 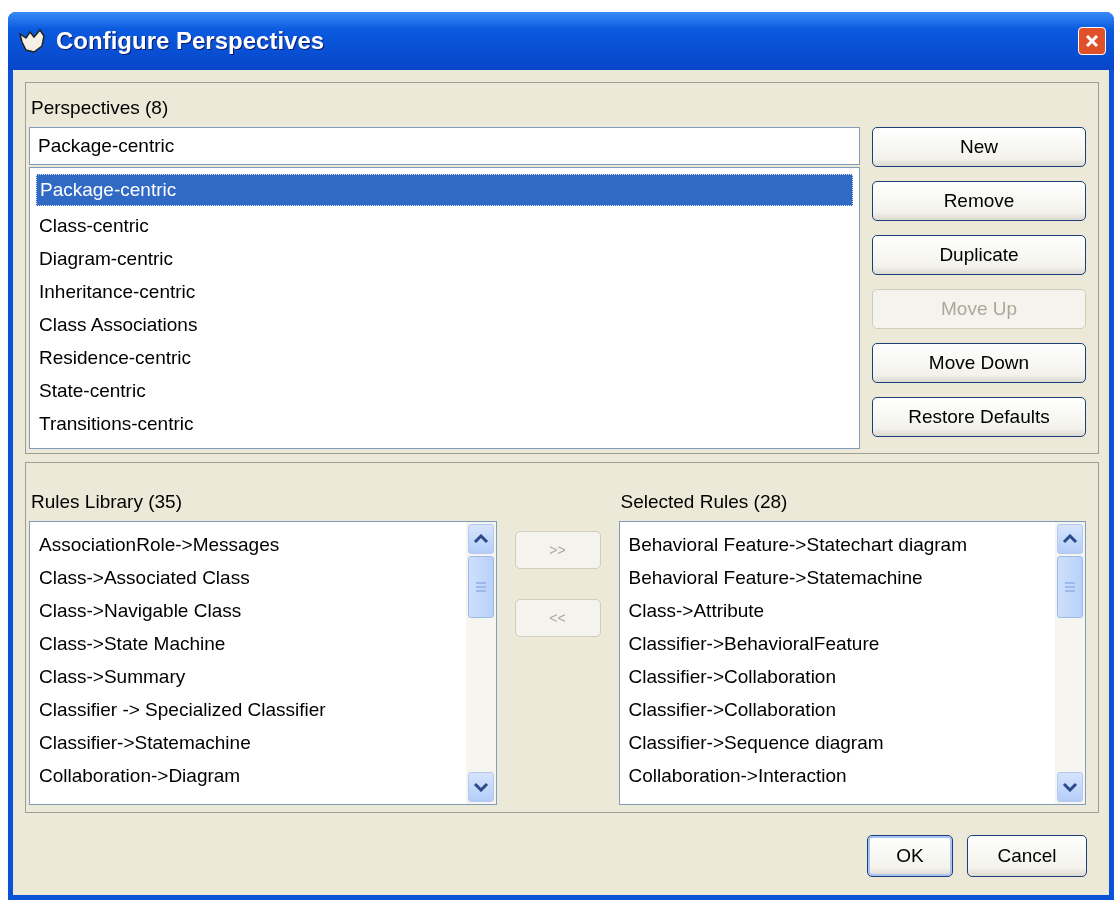 What do you see at coordinates (444, 291) in the screenshot?
I see `list-item: Inheritance-centric` at bounding box center [444, 291].